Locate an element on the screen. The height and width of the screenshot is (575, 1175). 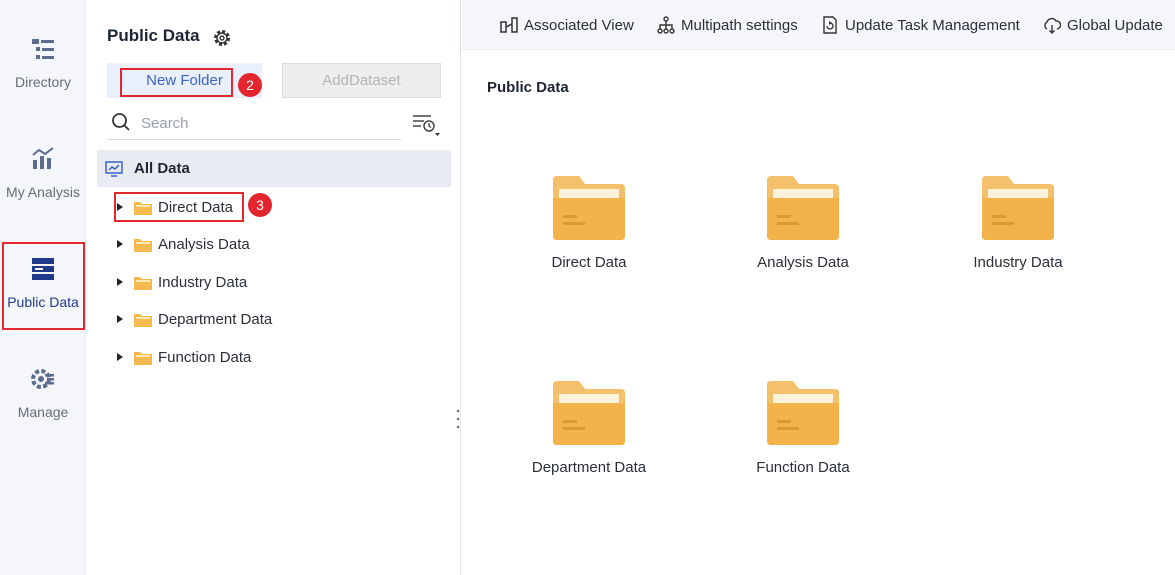
tree-item-analysis-data: Analysis Data is located at coordinates (182, 244).